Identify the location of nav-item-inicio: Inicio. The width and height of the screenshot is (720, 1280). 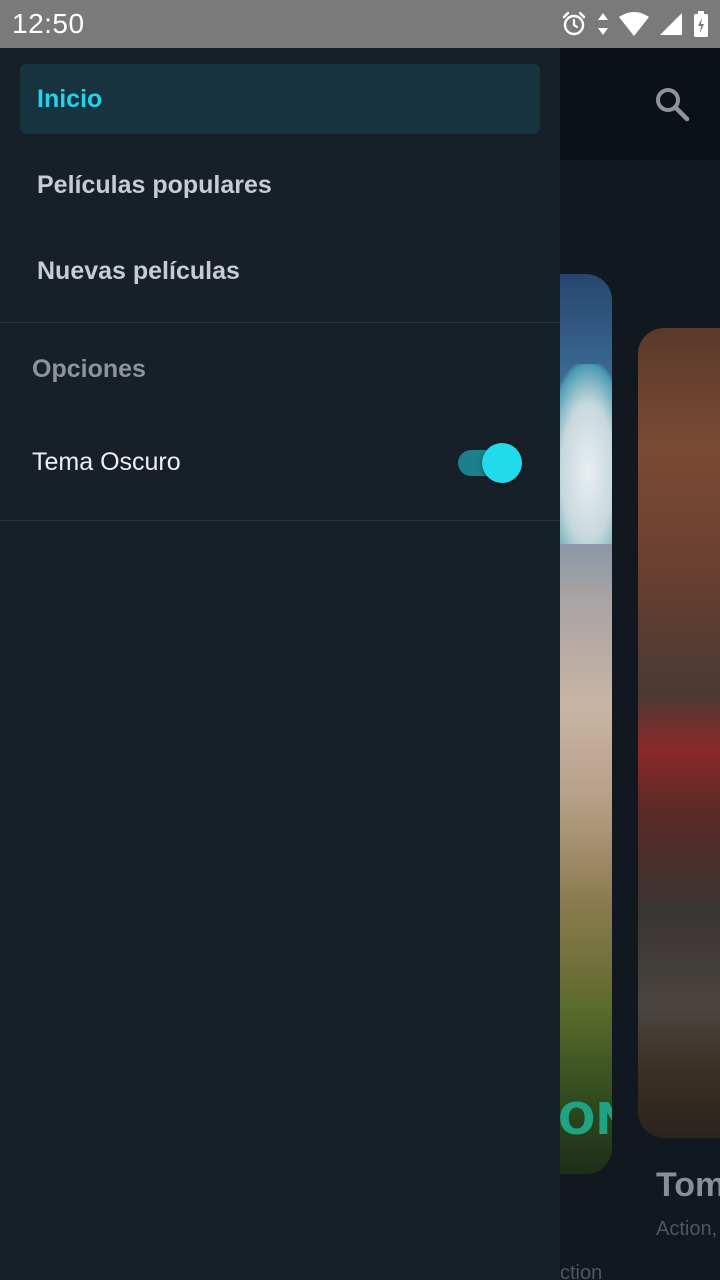
(280, 99).